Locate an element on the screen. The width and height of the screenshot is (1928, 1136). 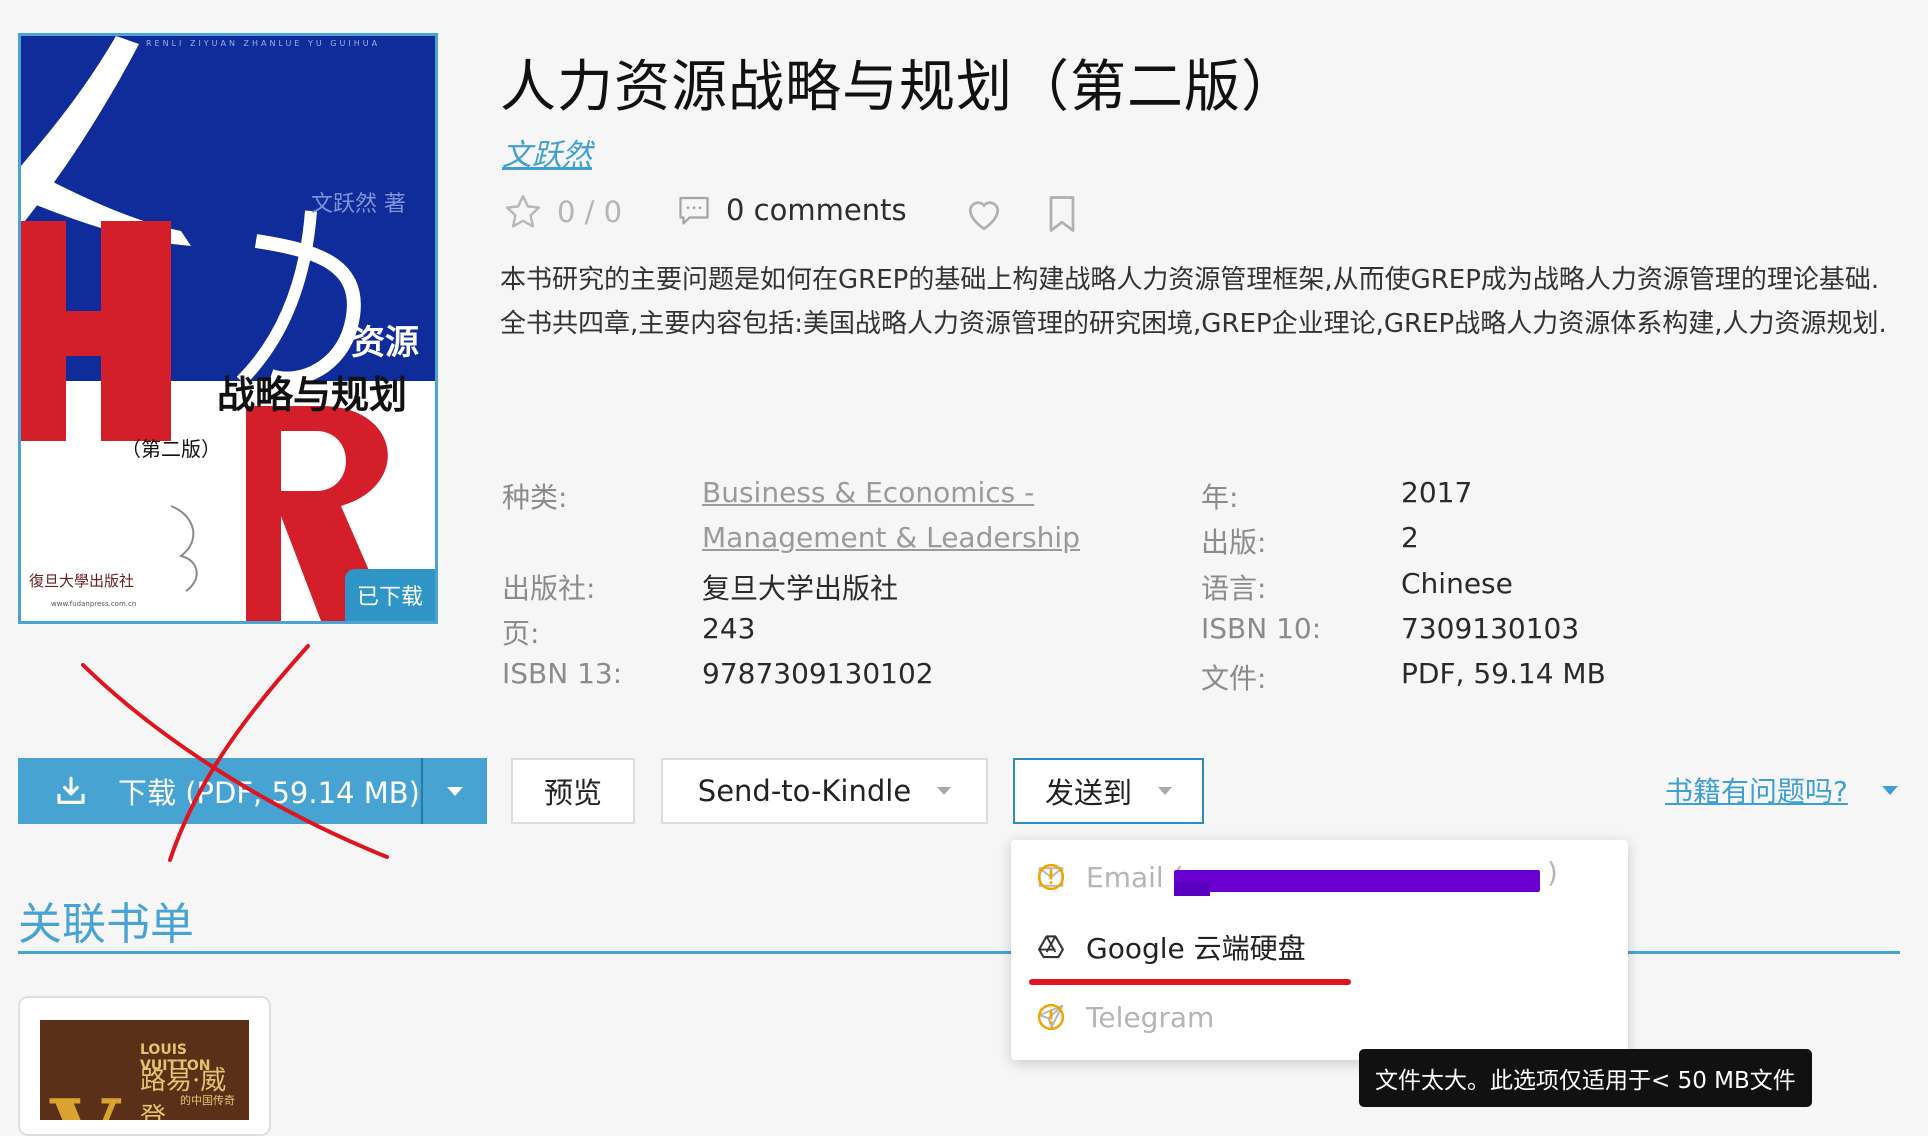
menu-google-label: Google 云端硬盘 is located at coordinates (1196, 948).